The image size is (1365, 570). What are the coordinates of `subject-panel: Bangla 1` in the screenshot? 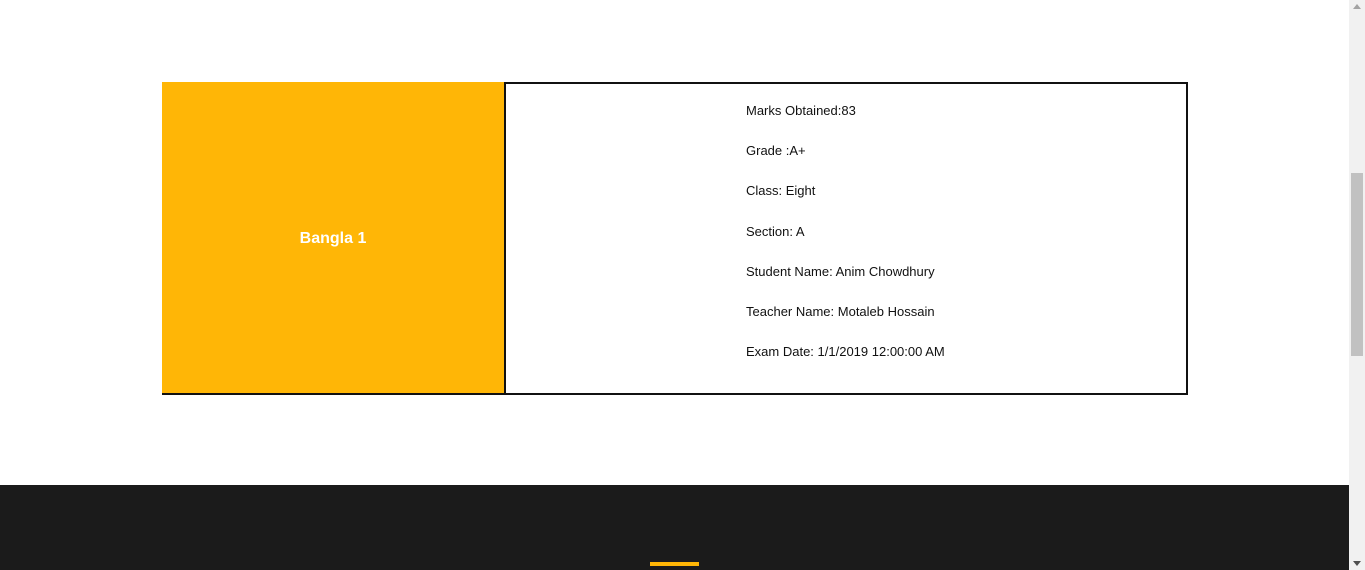 It's located at (333, 238).